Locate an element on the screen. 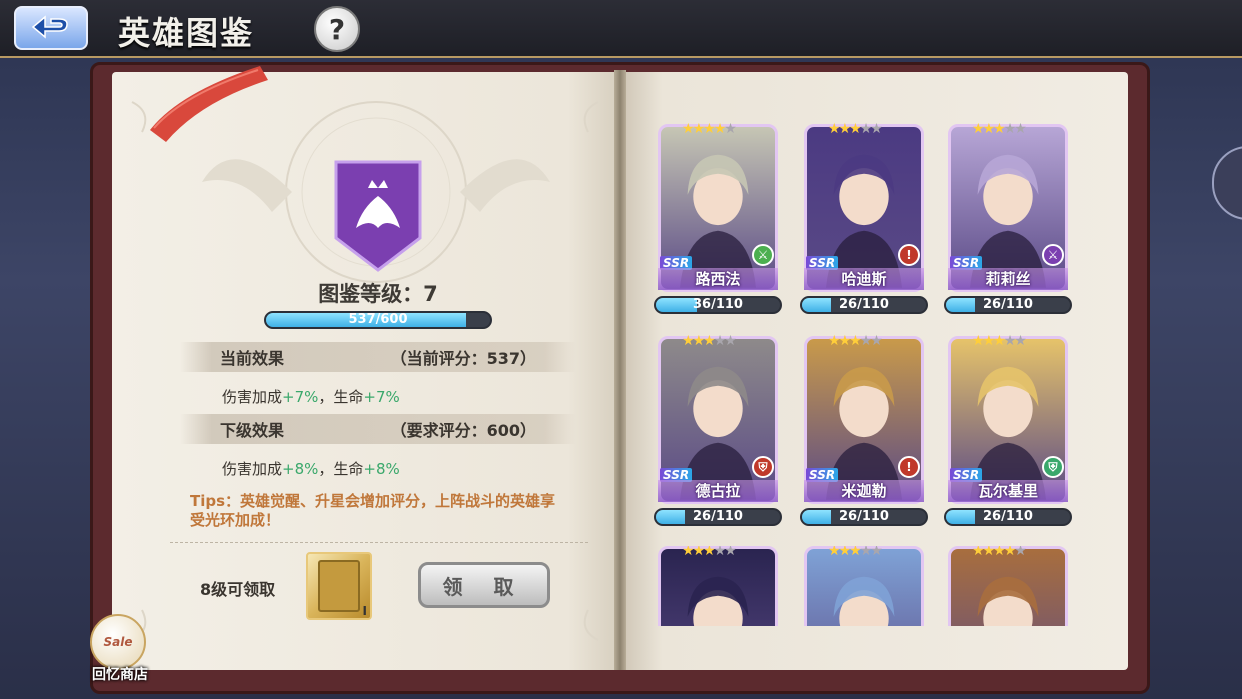  damage-value: +8% is located at coordinates (300, 469).